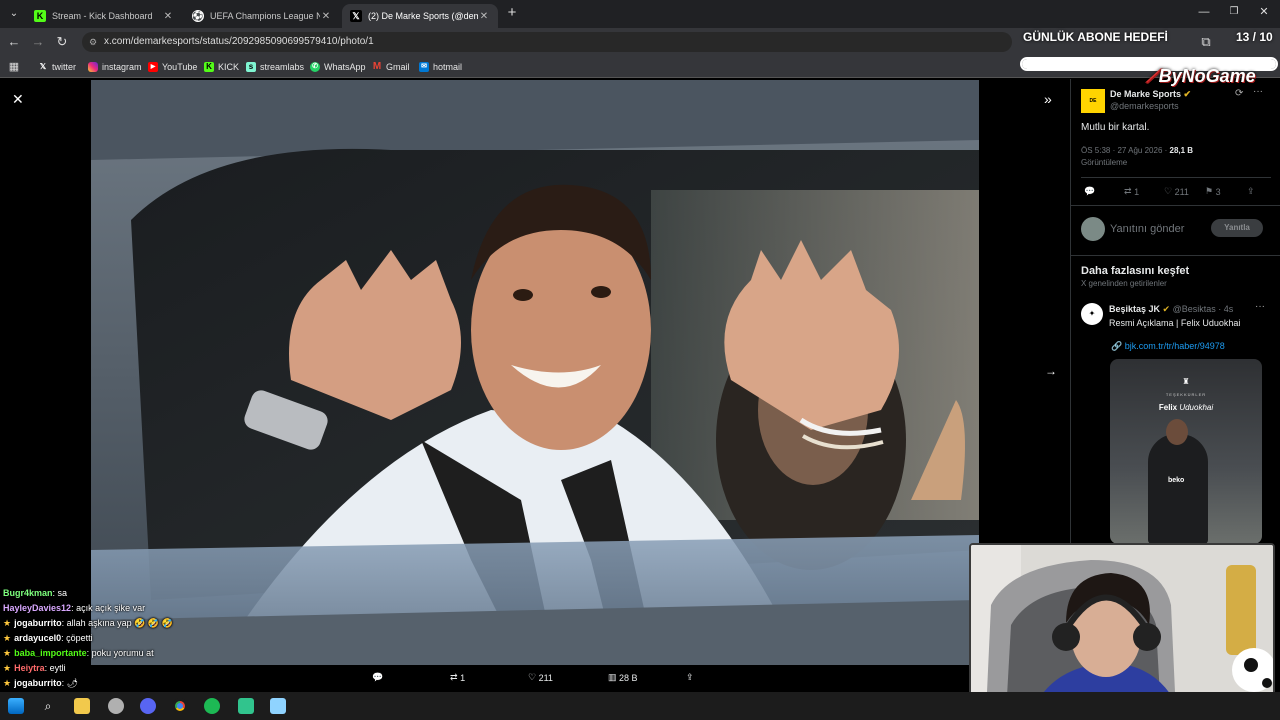 This screenshot has height=720, width=1280. What do you see at coordinates (1178, 489) in the screenshot?
I see `player-figure` at bounding box center [1178, 489].